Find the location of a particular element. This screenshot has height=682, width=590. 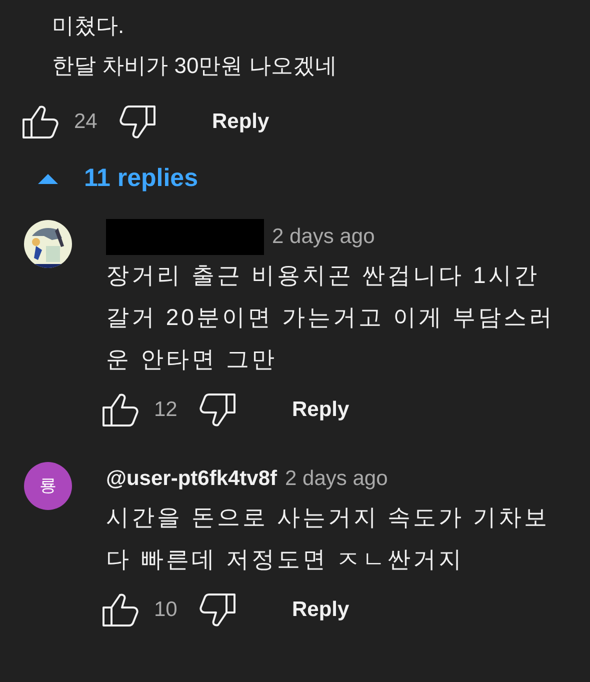

reply-text: 시간을 돈으로 사는거지 속도가 기차보다 빠른데 저정도면 ㅈㄴ싼거지 is located at coordinates (328, 538).